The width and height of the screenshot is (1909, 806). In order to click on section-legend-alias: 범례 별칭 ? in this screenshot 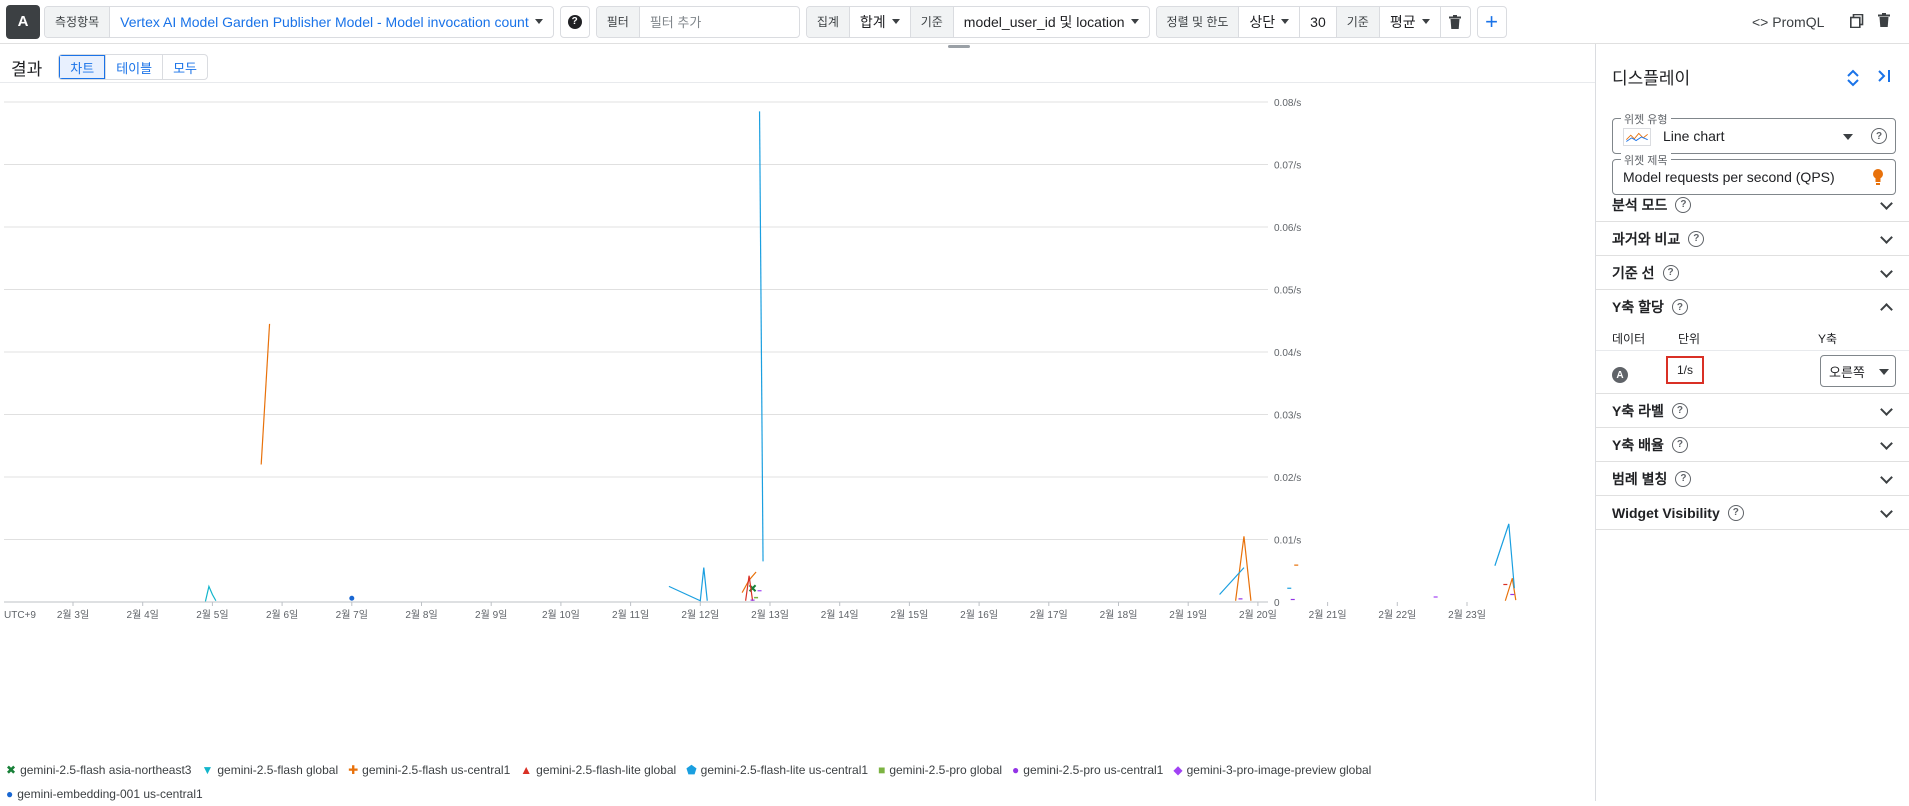, I will do `click(1752, 479)`.